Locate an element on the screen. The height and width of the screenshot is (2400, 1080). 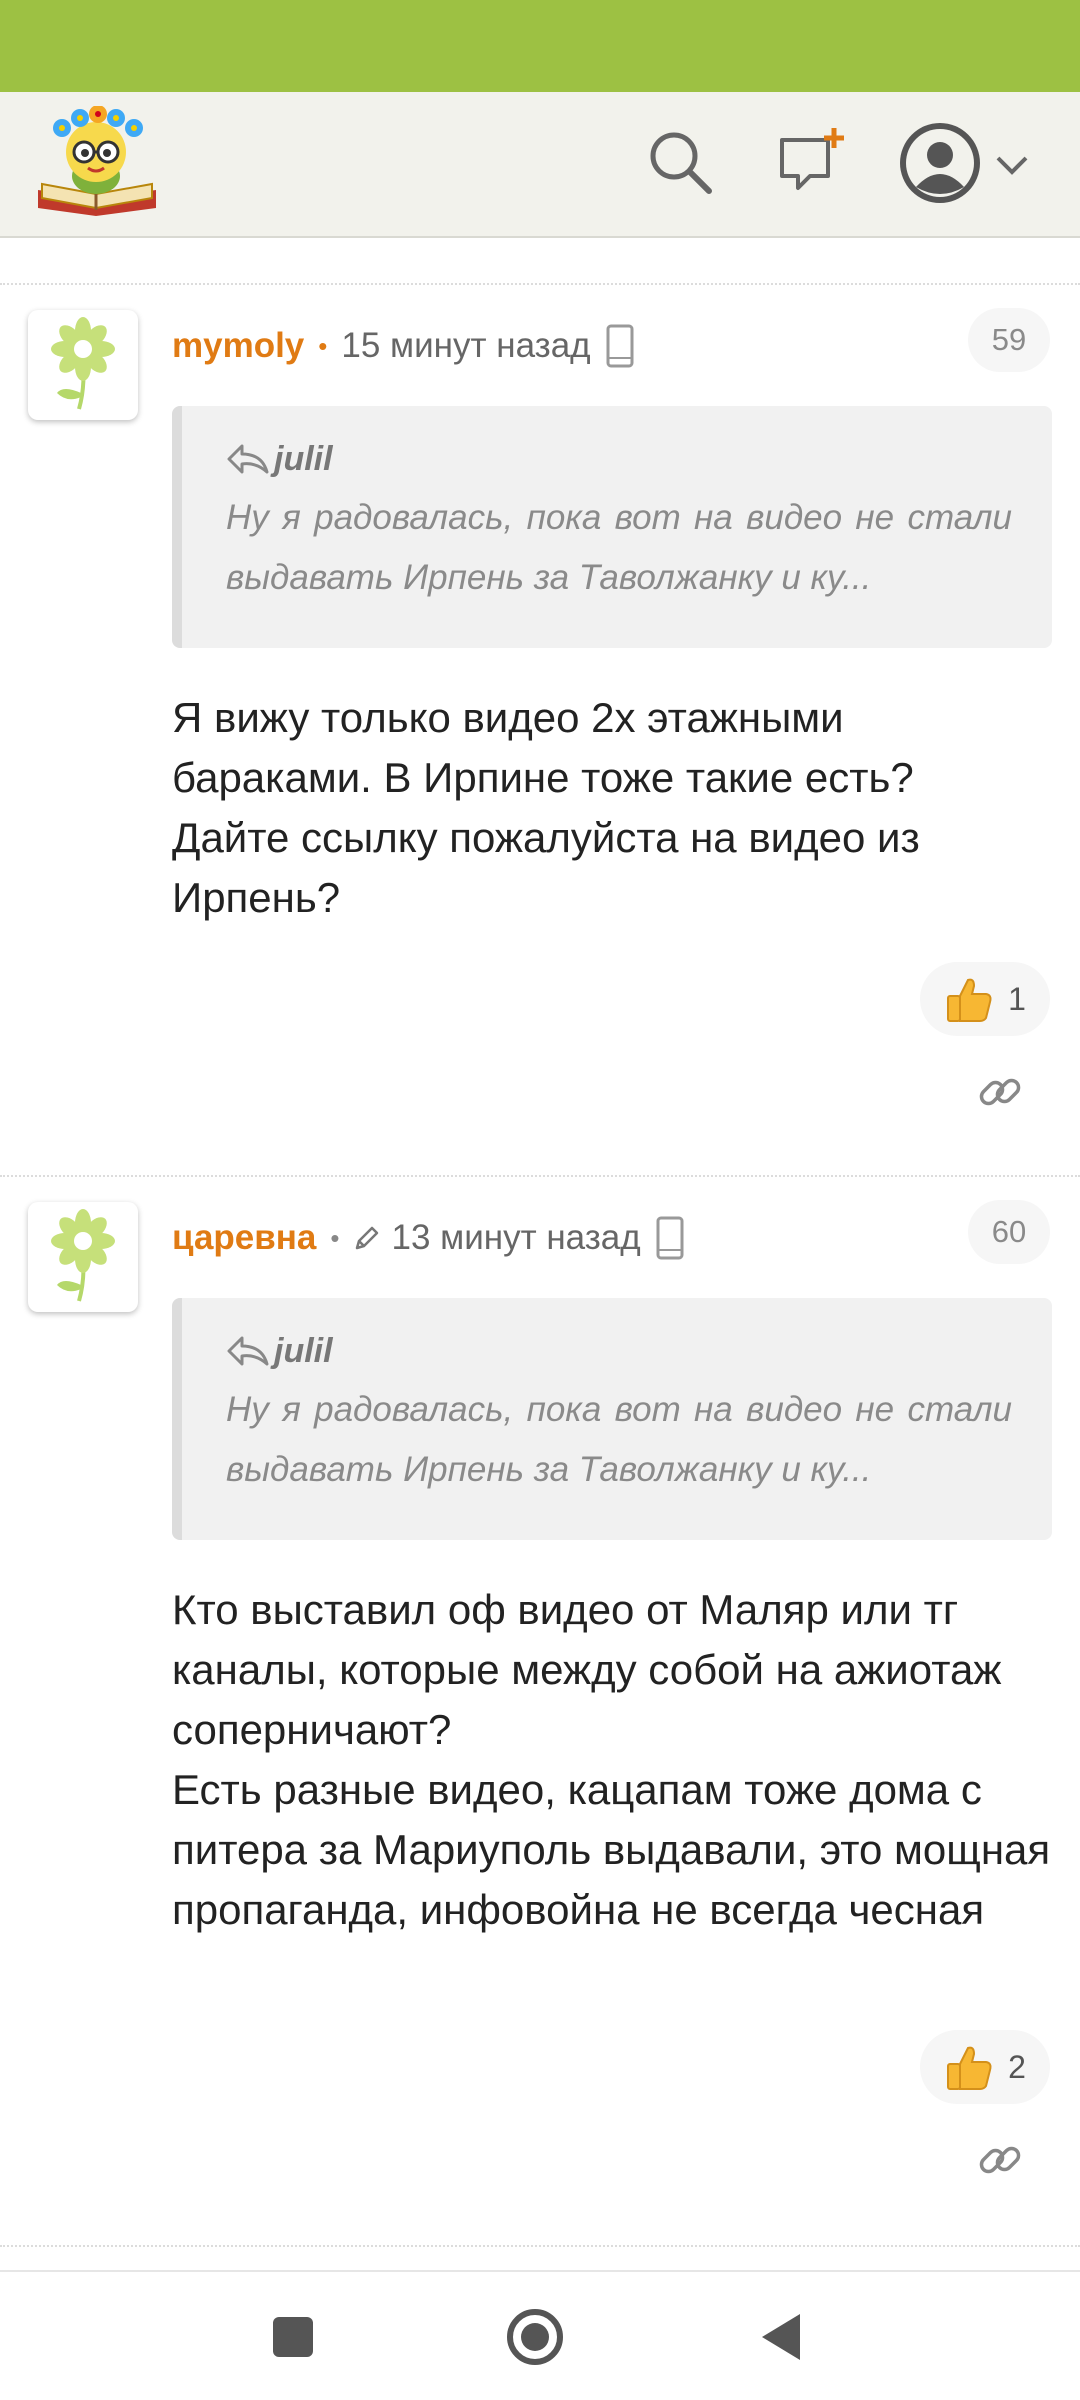
back-button is located at coordinates (781, 2337).